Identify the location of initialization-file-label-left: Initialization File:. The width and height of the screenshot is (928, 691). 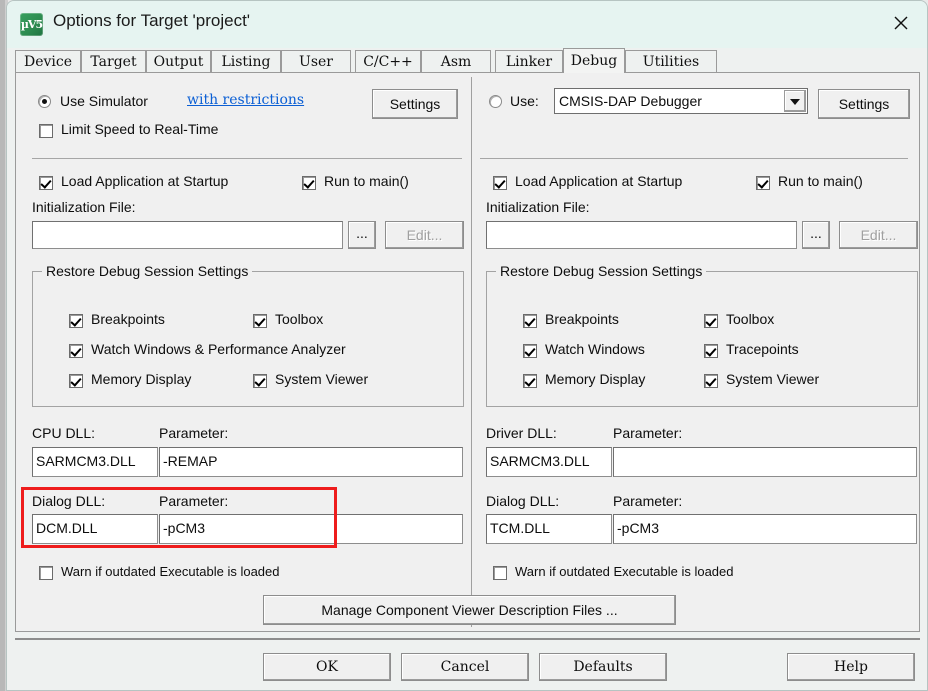
(84, 207).